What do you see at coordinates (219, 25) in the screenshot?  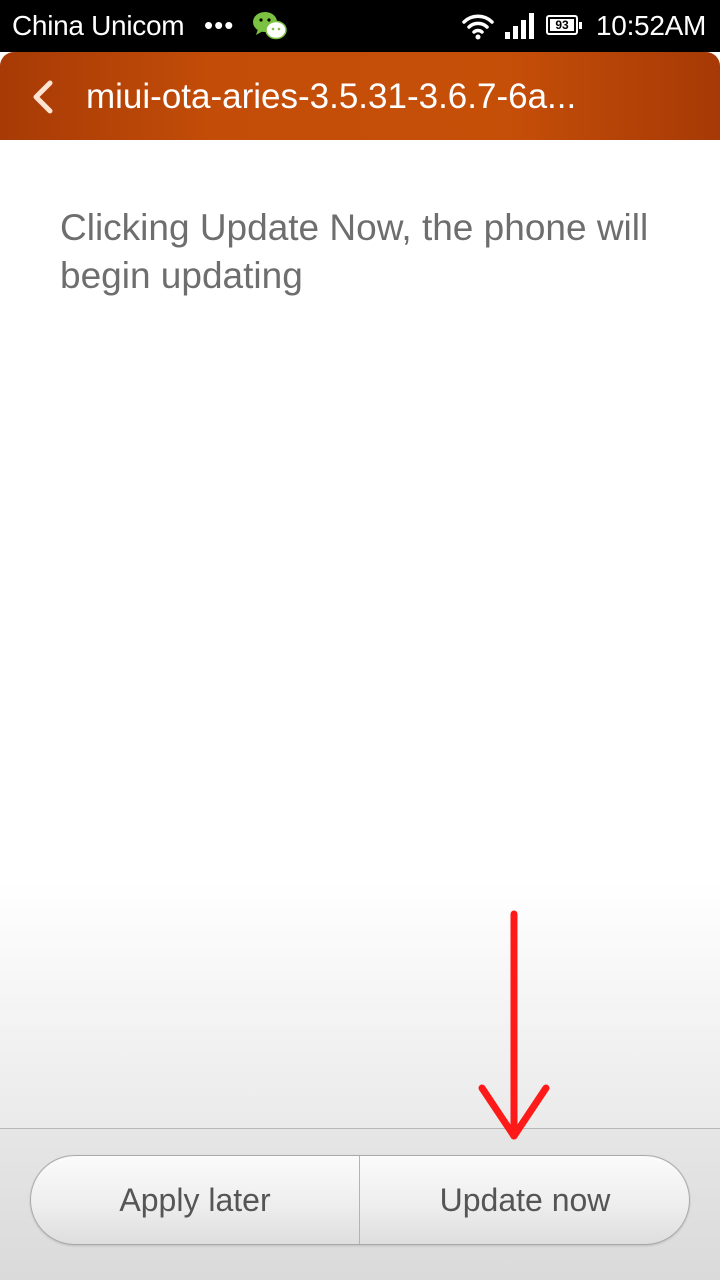 I see `more-notifications-icon: •••` at bounding box center [219, 25].